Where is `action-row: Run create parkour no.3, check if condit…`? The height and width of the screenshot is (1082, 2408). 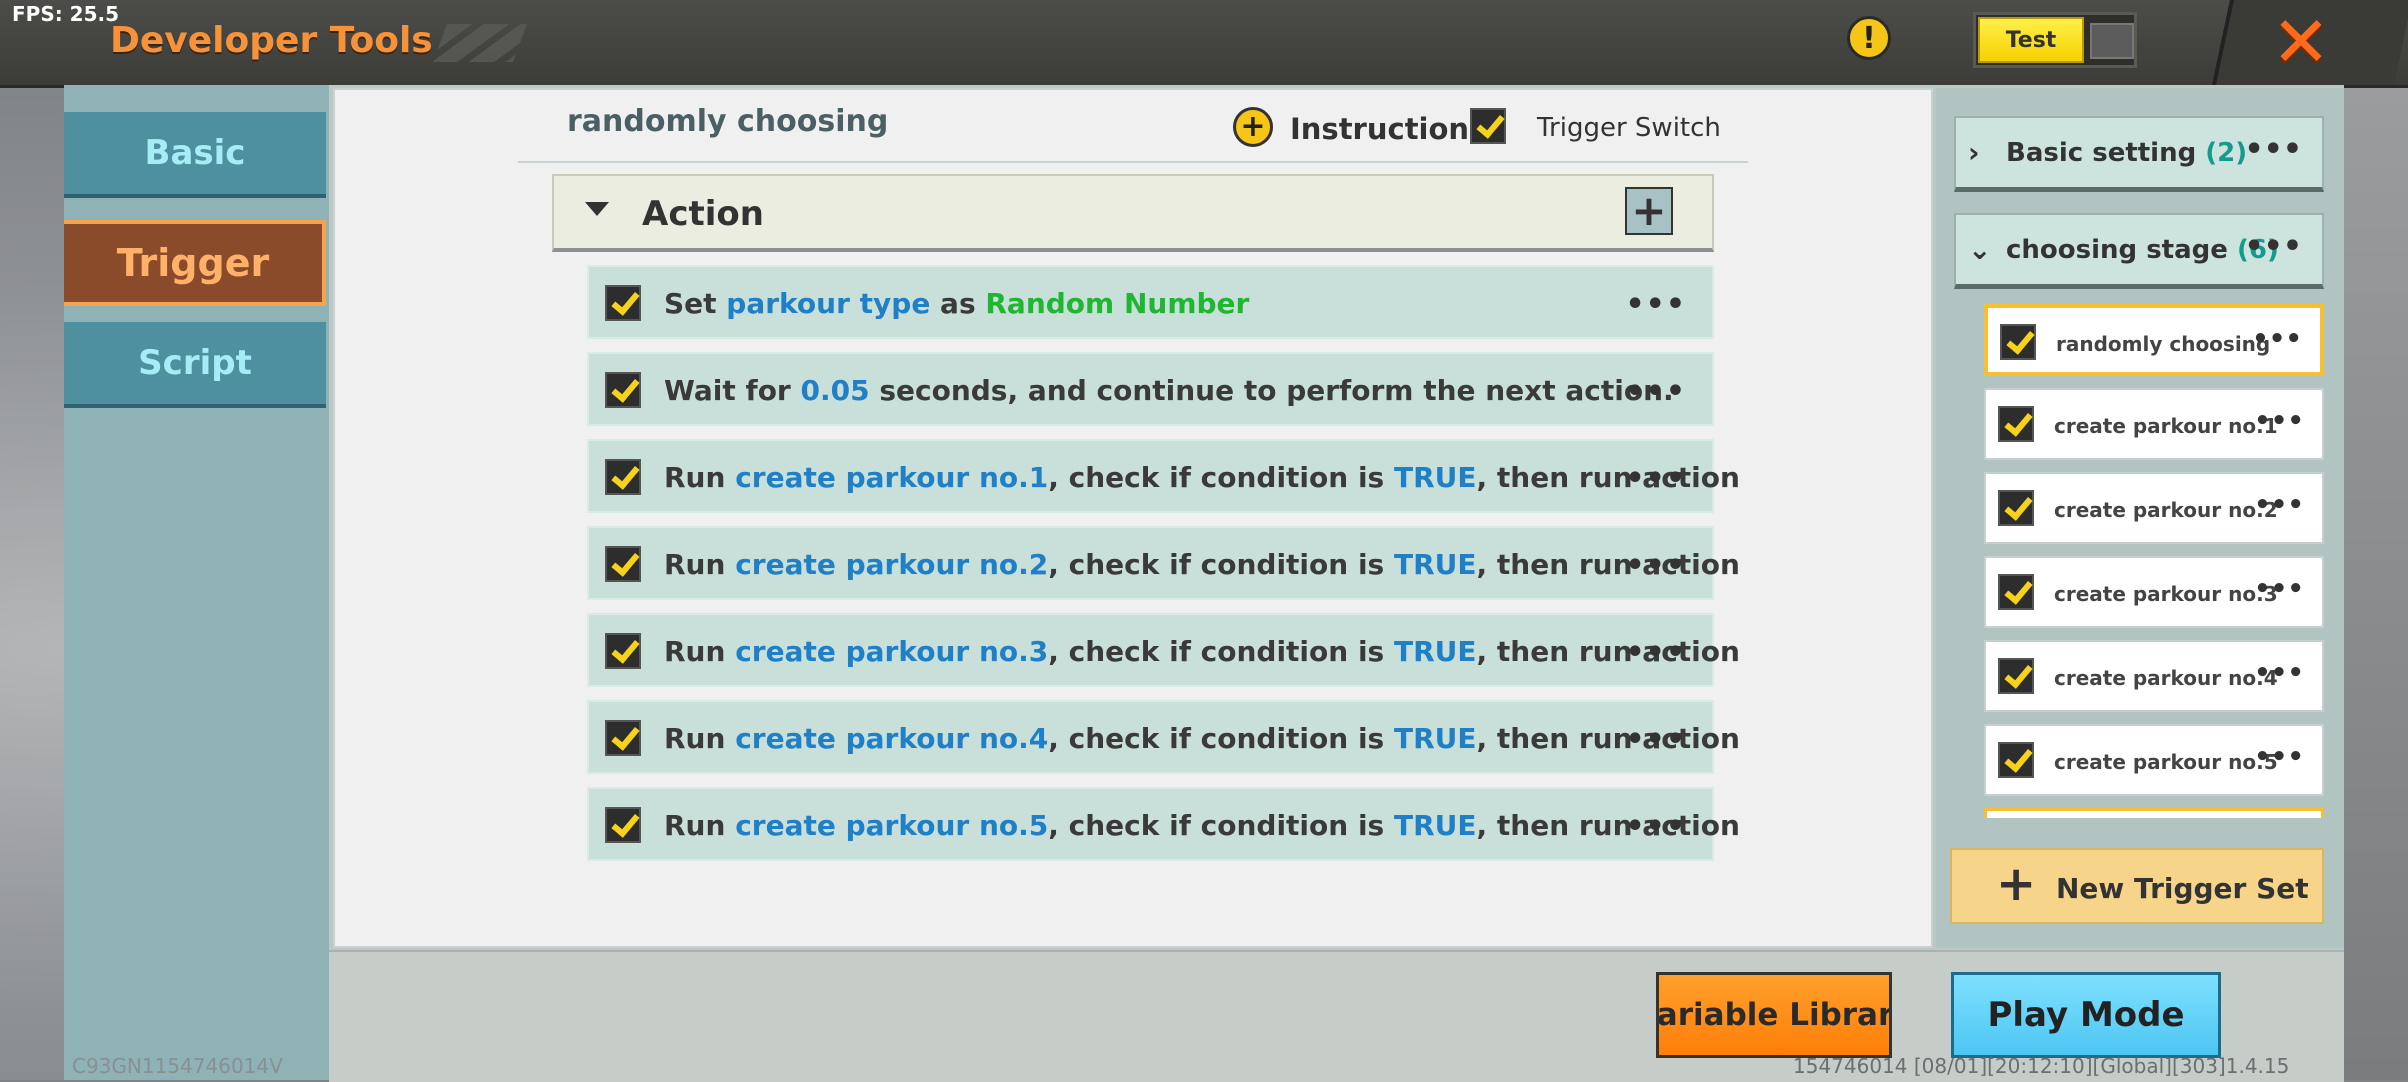
action-row: Run create parkour no.3, check if condit… is located at coordinates (1163, 650).